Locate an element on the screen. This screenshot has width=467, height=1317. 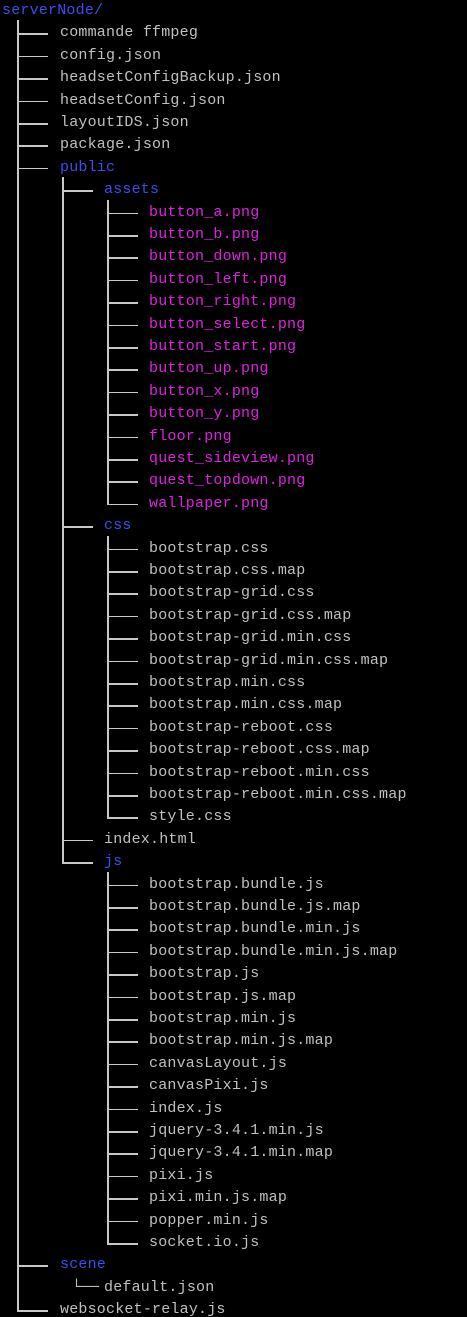
file-name: commande ffmpeg is located at coordinates (129, 33).